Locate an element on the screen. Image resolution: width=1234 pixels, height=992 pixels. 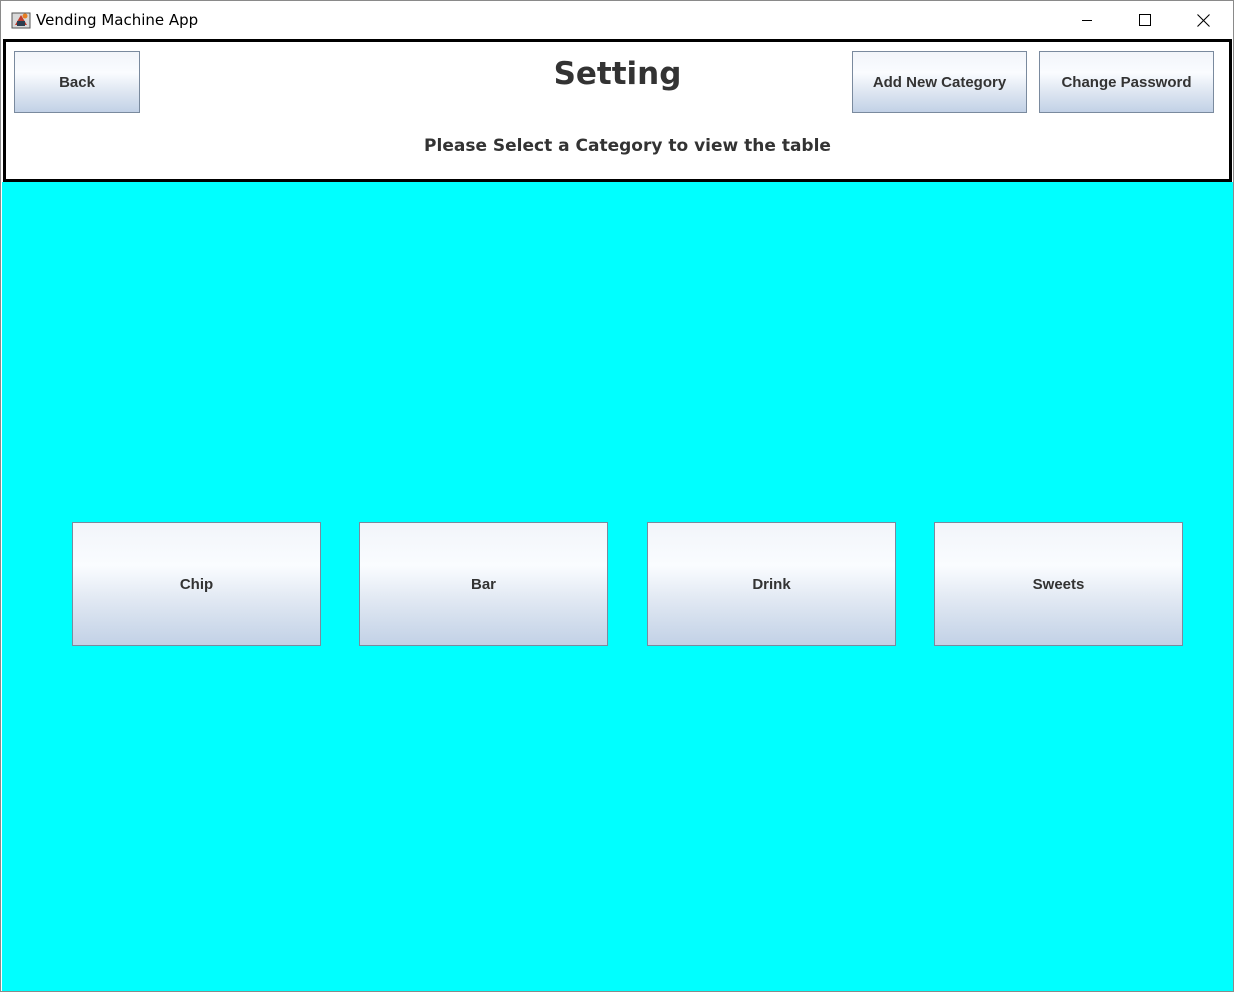
category-button-bar: Bar is located at coordinates (483, 584).